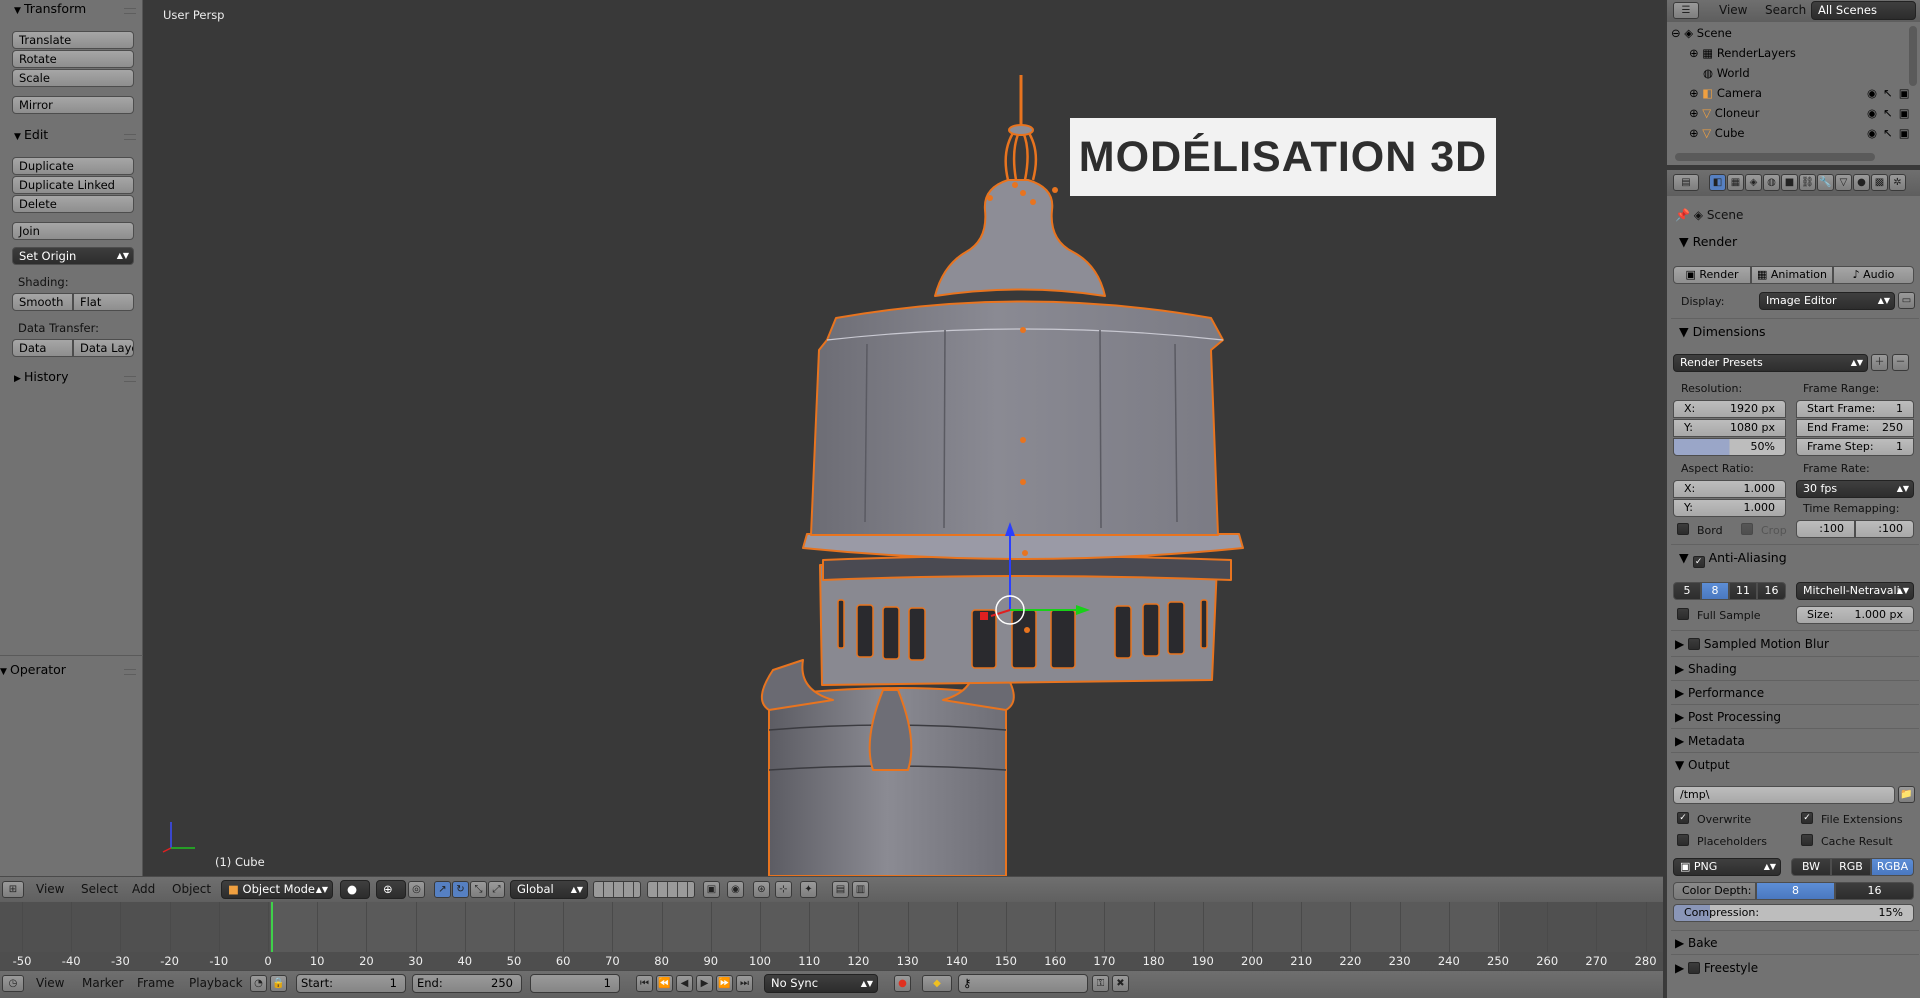 Image resolution: width=1920 pixels, height=998 pixels. What do you see at coordinates (1716, 967) in the screenshot?
I see `freestyle-panel-header: ▶ Freestyle` at bounding box center [1716, 967].